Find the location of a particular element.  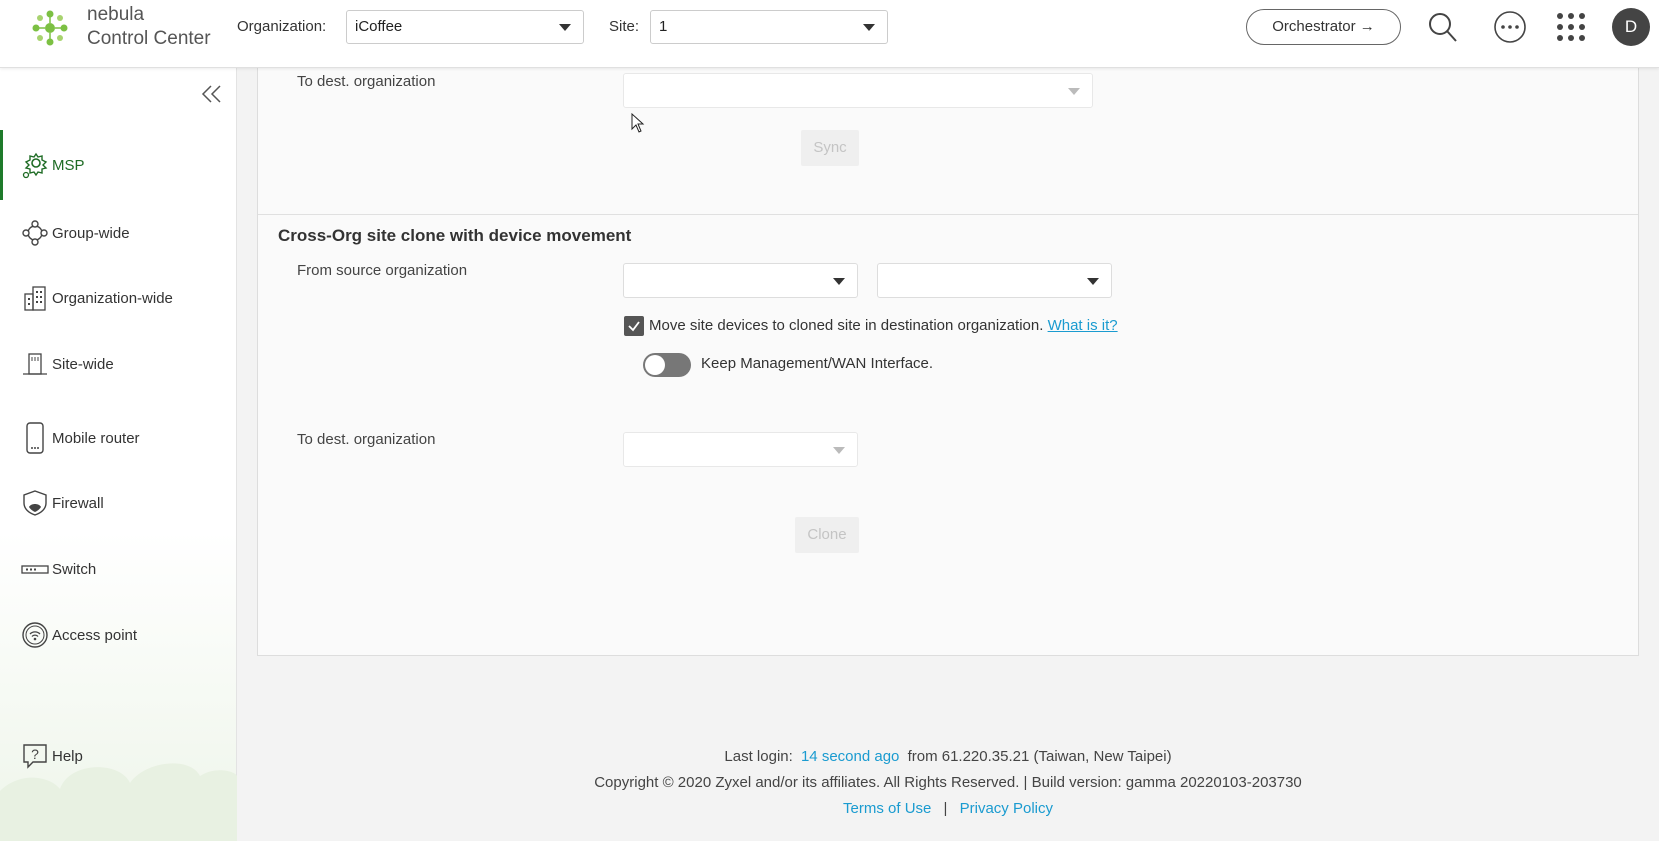

sidebar-item-label: Switch is located at coordinates (74, 569).